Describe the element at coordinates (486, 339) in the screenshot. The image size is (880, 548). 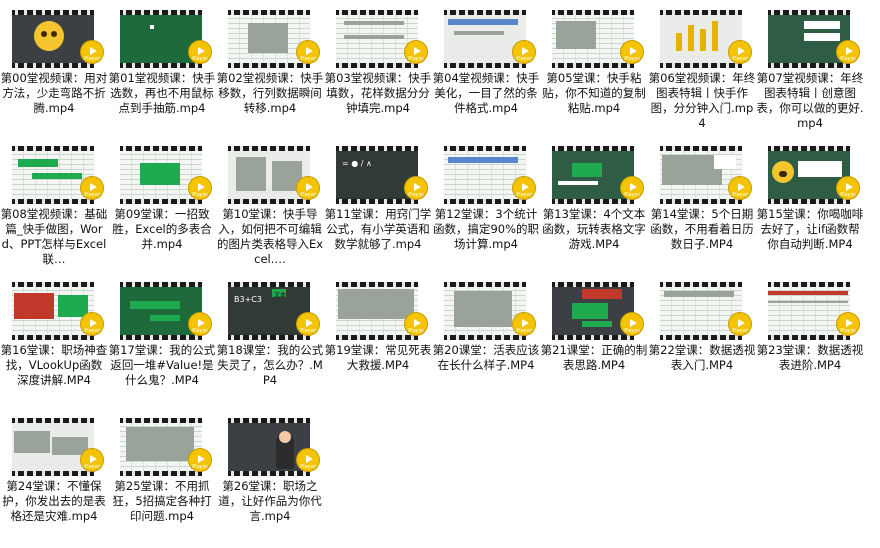
I see `video-file-item: Player 第20课堂：活表应该在长什么样子.MP4` at that location.